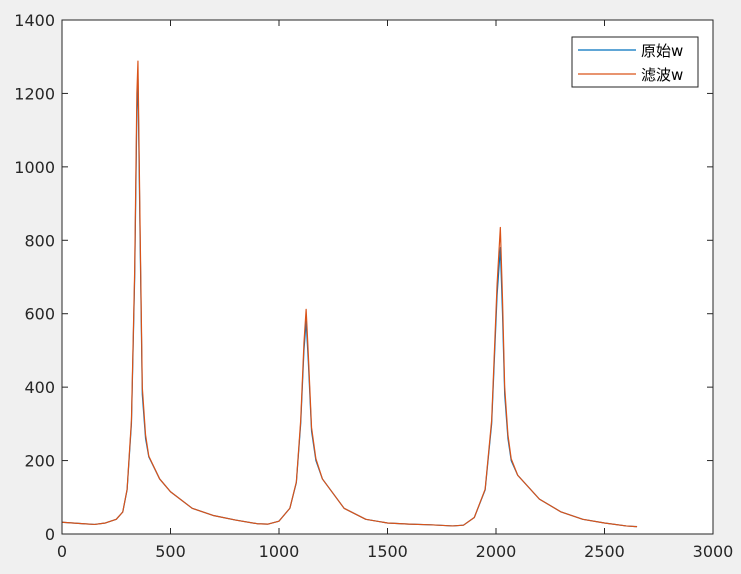 Image resolution: width=741 pixels, height=574 pixels. What do you see at coordinates (39, 461) in the screenshot?
I see `y-tick-label: 200` at bounding box center [39, 461].